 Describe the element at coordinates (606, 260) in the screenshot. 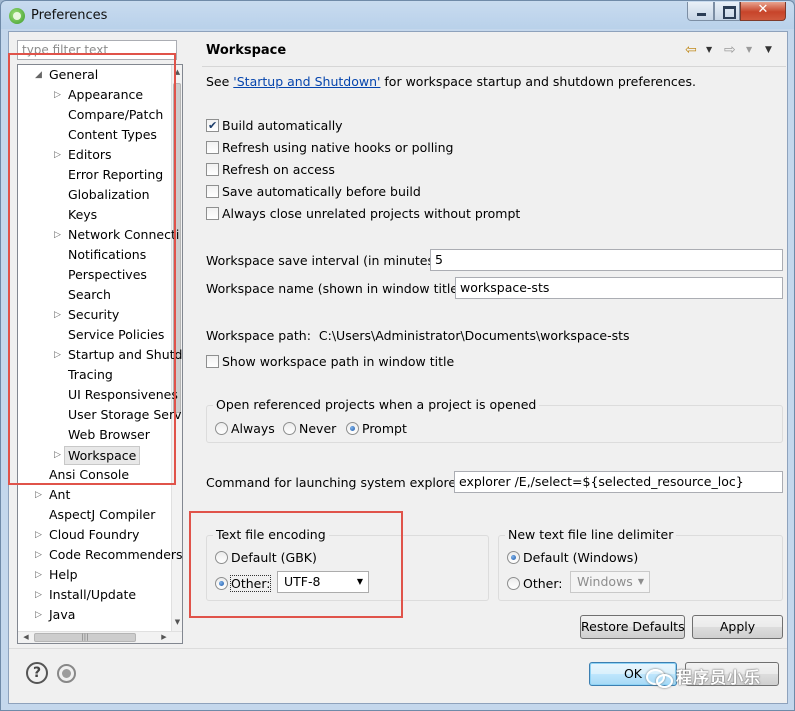

I see `save-interval-input: 5` at that location.